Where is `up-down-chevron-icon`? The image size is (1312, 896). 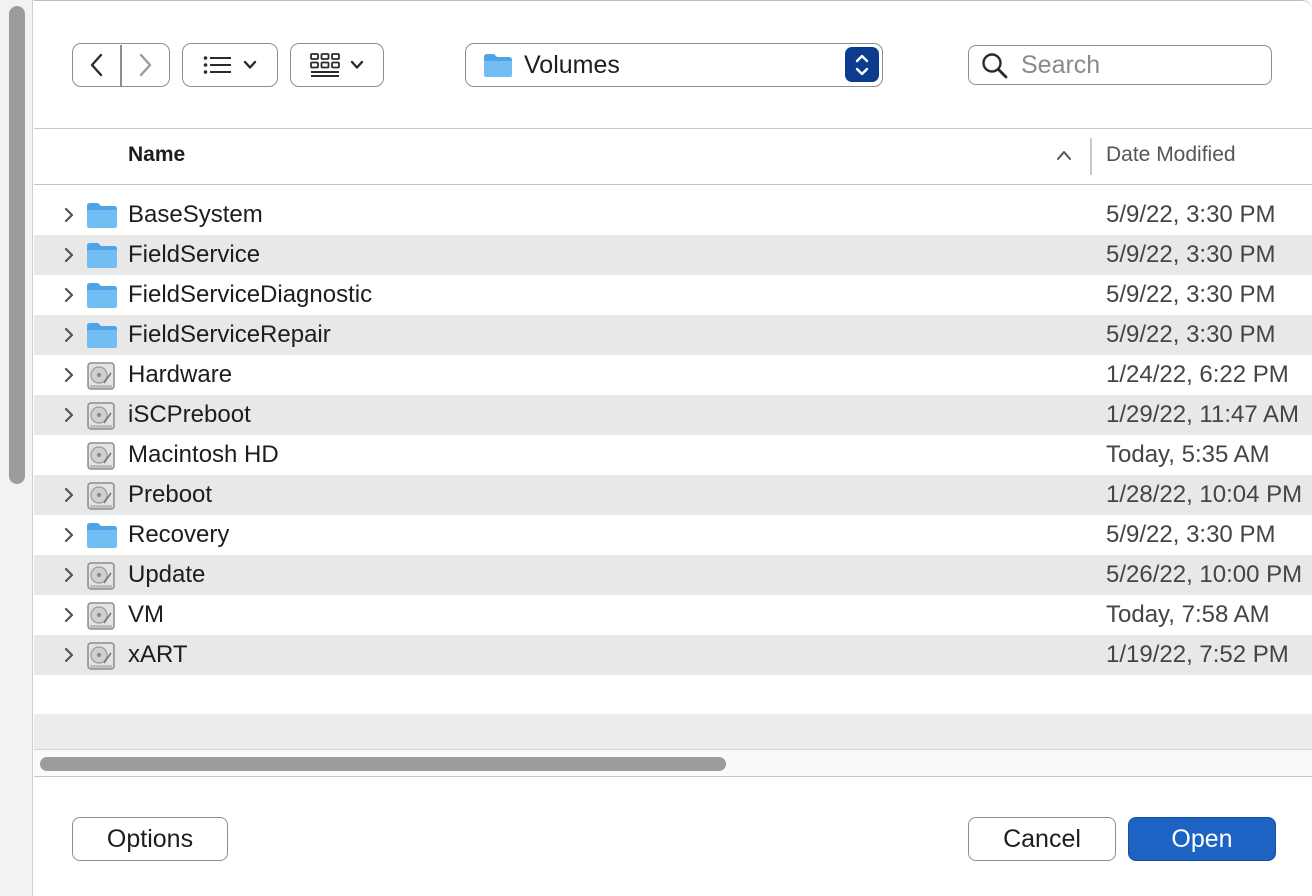
up-down-chevron-icon is located at coordinates (862, 64).